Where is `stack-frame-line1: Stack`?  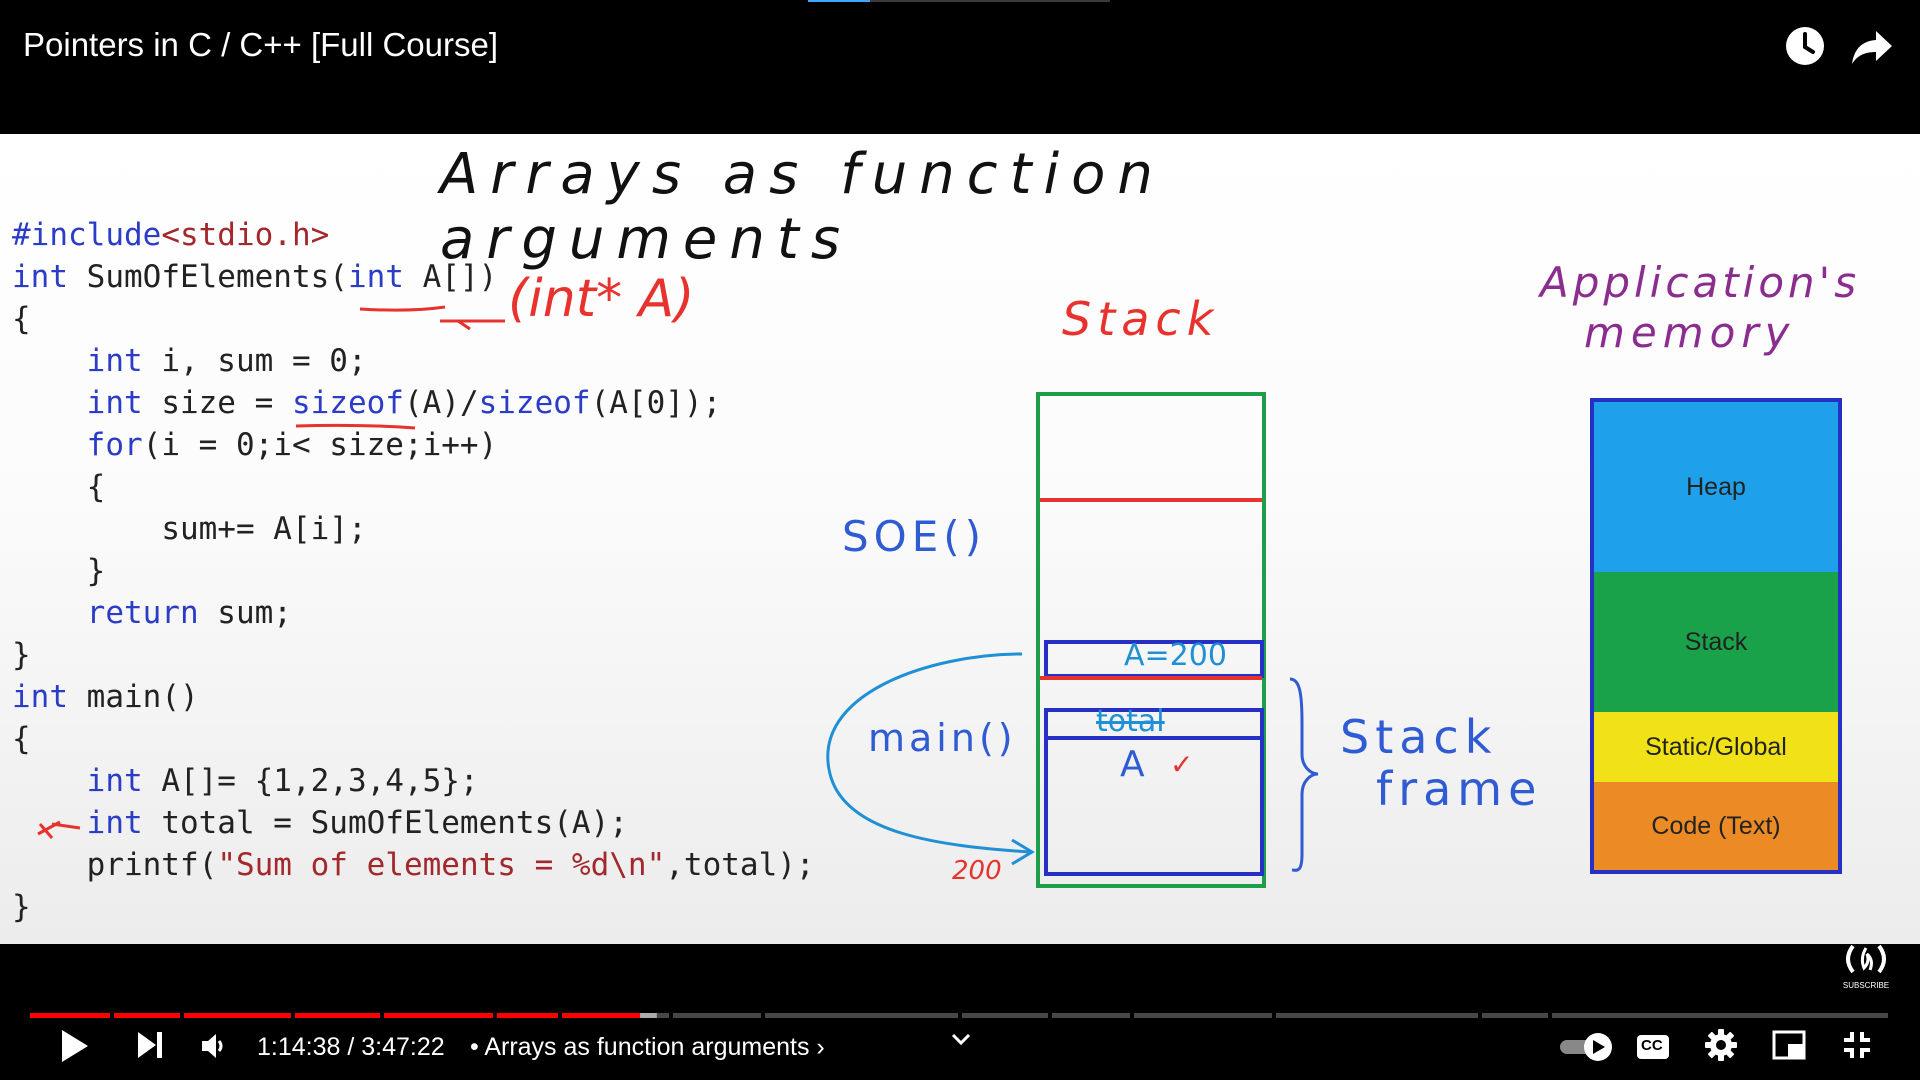
stack-frame-line1: Stack is located at coordinates (1419, 737).